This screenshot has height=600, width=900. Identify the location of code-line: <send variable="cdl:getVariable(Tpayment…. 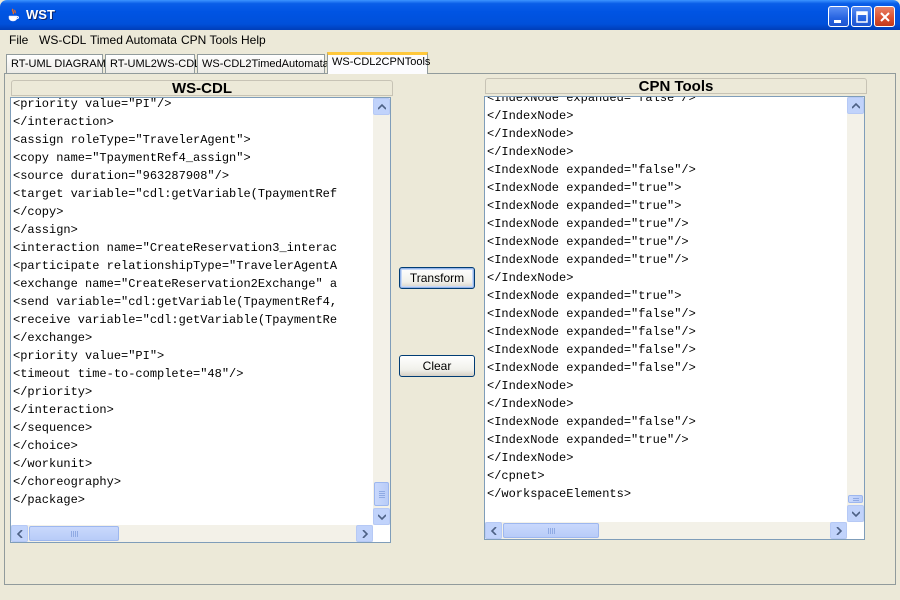
(175, 302).